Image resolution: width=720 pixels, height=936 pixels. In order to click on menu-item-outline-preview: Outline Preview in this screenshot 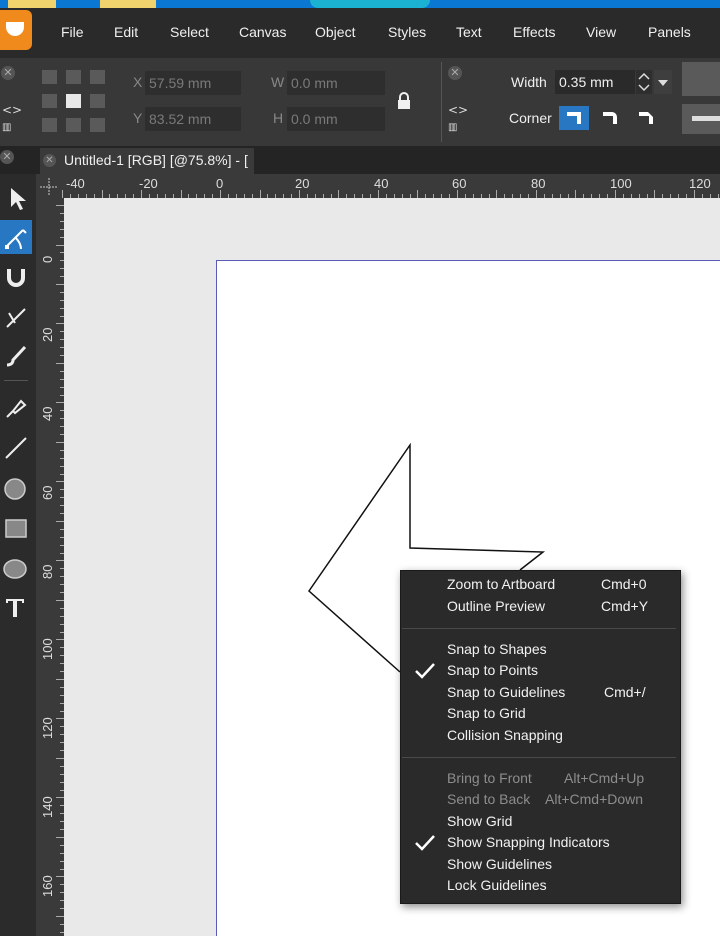, I will do `click(496, 606)`.